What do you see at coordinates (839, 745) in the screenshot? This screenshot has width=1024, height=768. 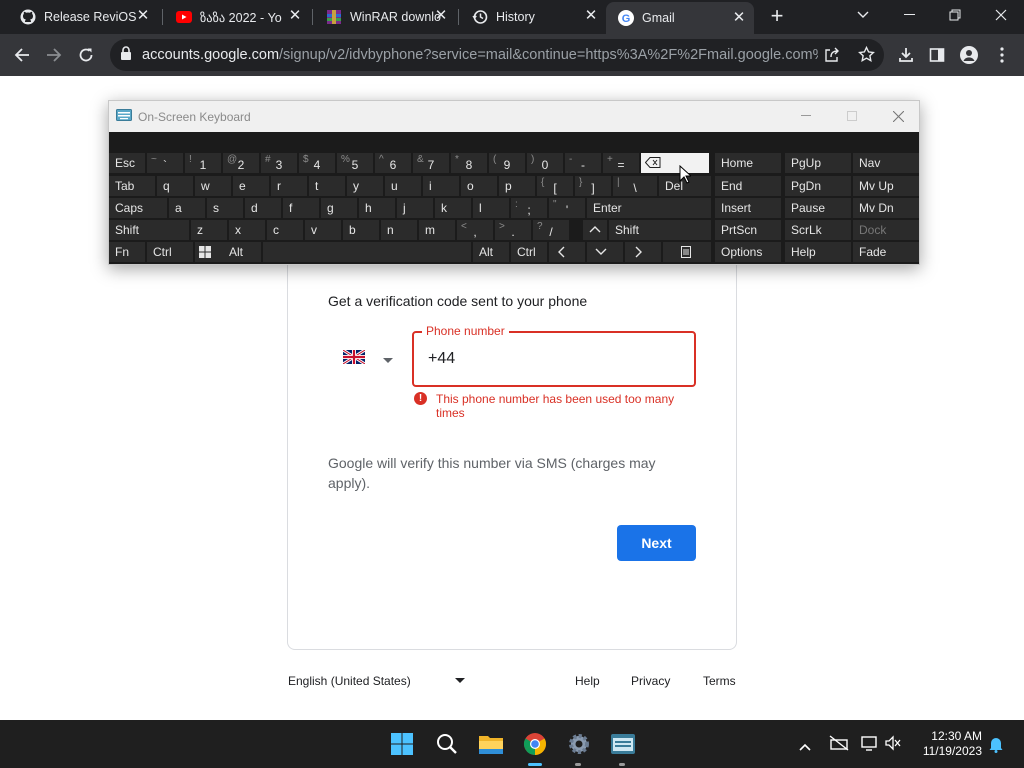 I see `network-disconnected-icon` at bounding box center [839, 745].